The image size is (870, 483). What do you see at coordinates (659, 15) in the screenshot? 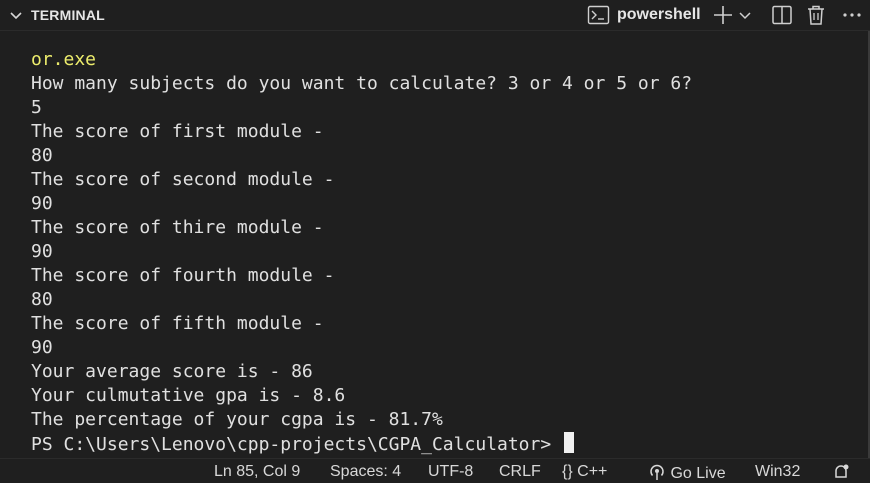
I see `shell-selector: powershell` at bounding box center [659, 15].